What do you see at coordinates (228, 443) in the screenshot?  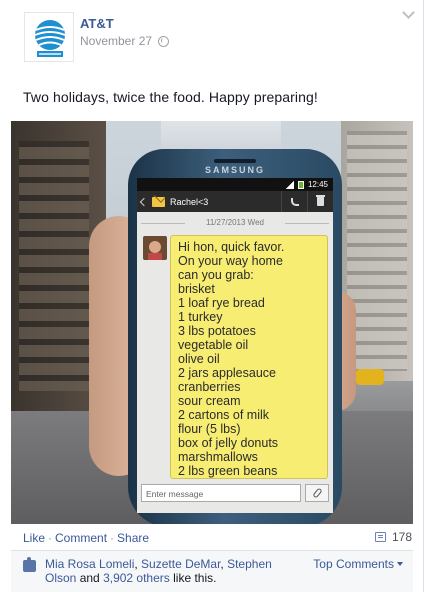 I see `message-line: box of jelly donuts` at bounding box center [228, 443].